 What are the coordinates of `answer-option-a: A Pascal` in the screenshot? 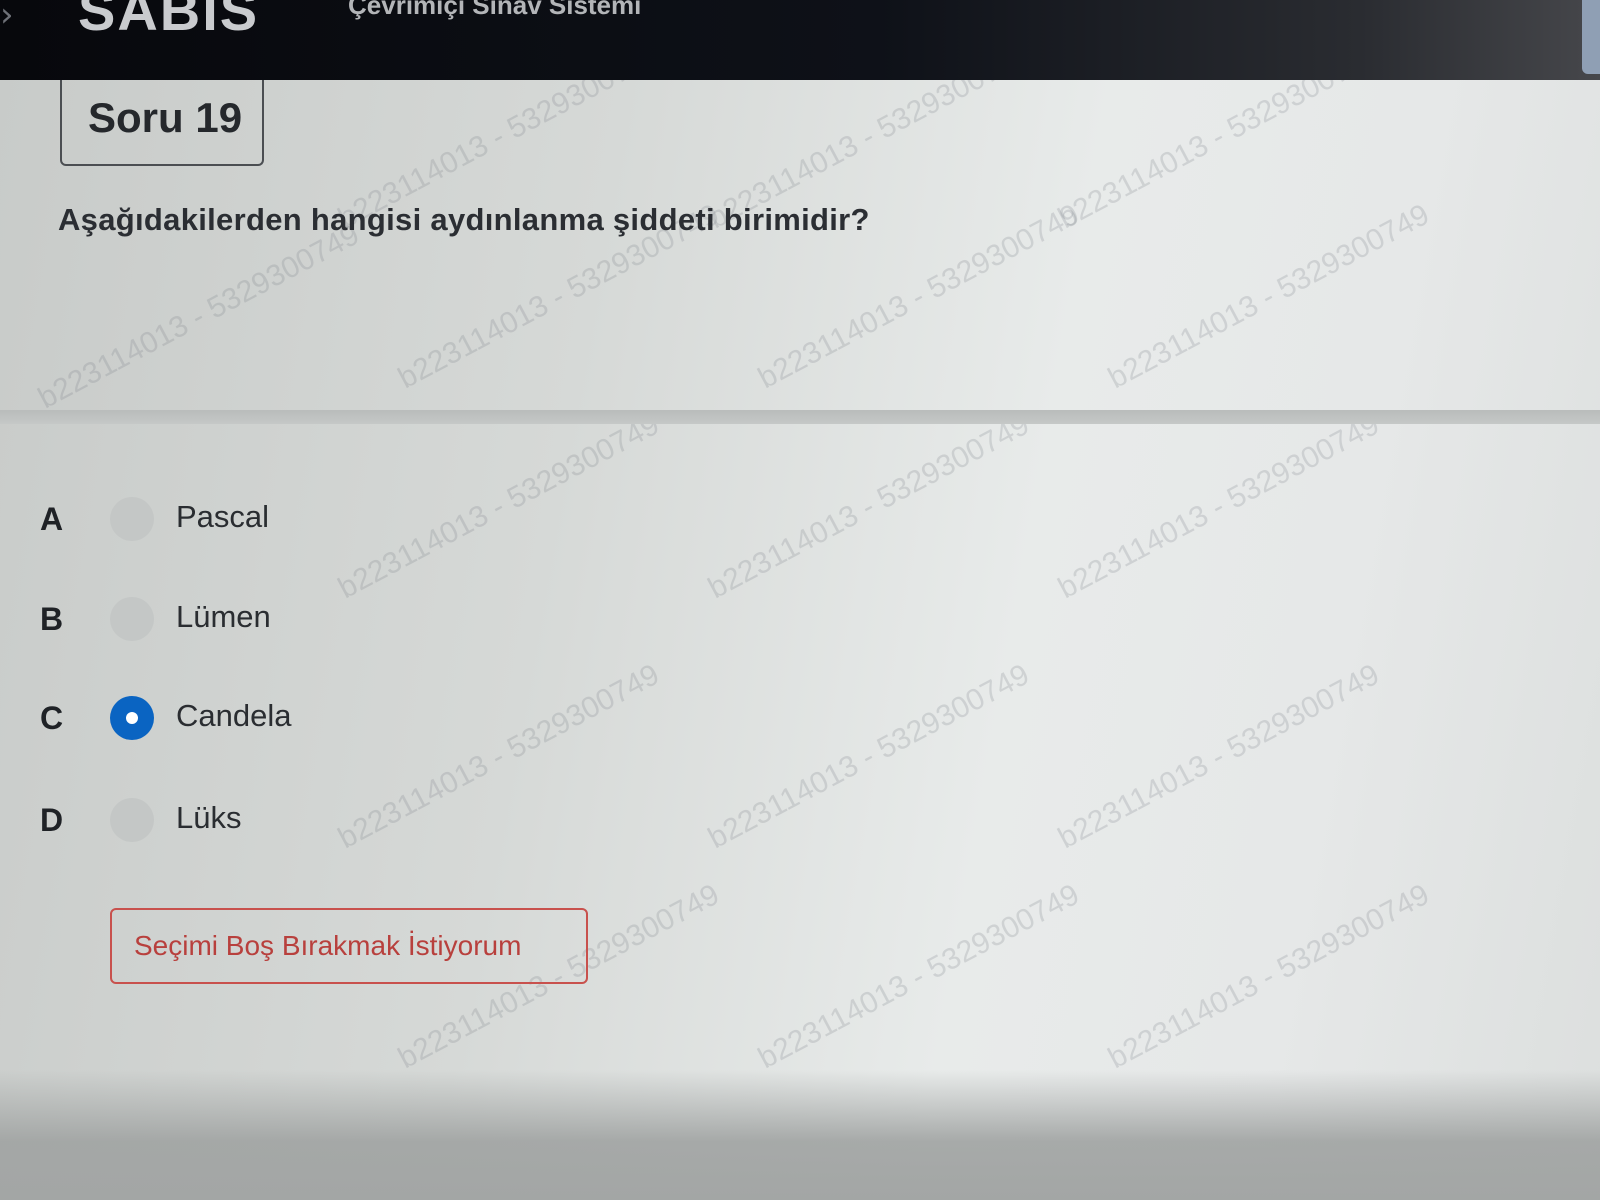 It's located at (350, 520).